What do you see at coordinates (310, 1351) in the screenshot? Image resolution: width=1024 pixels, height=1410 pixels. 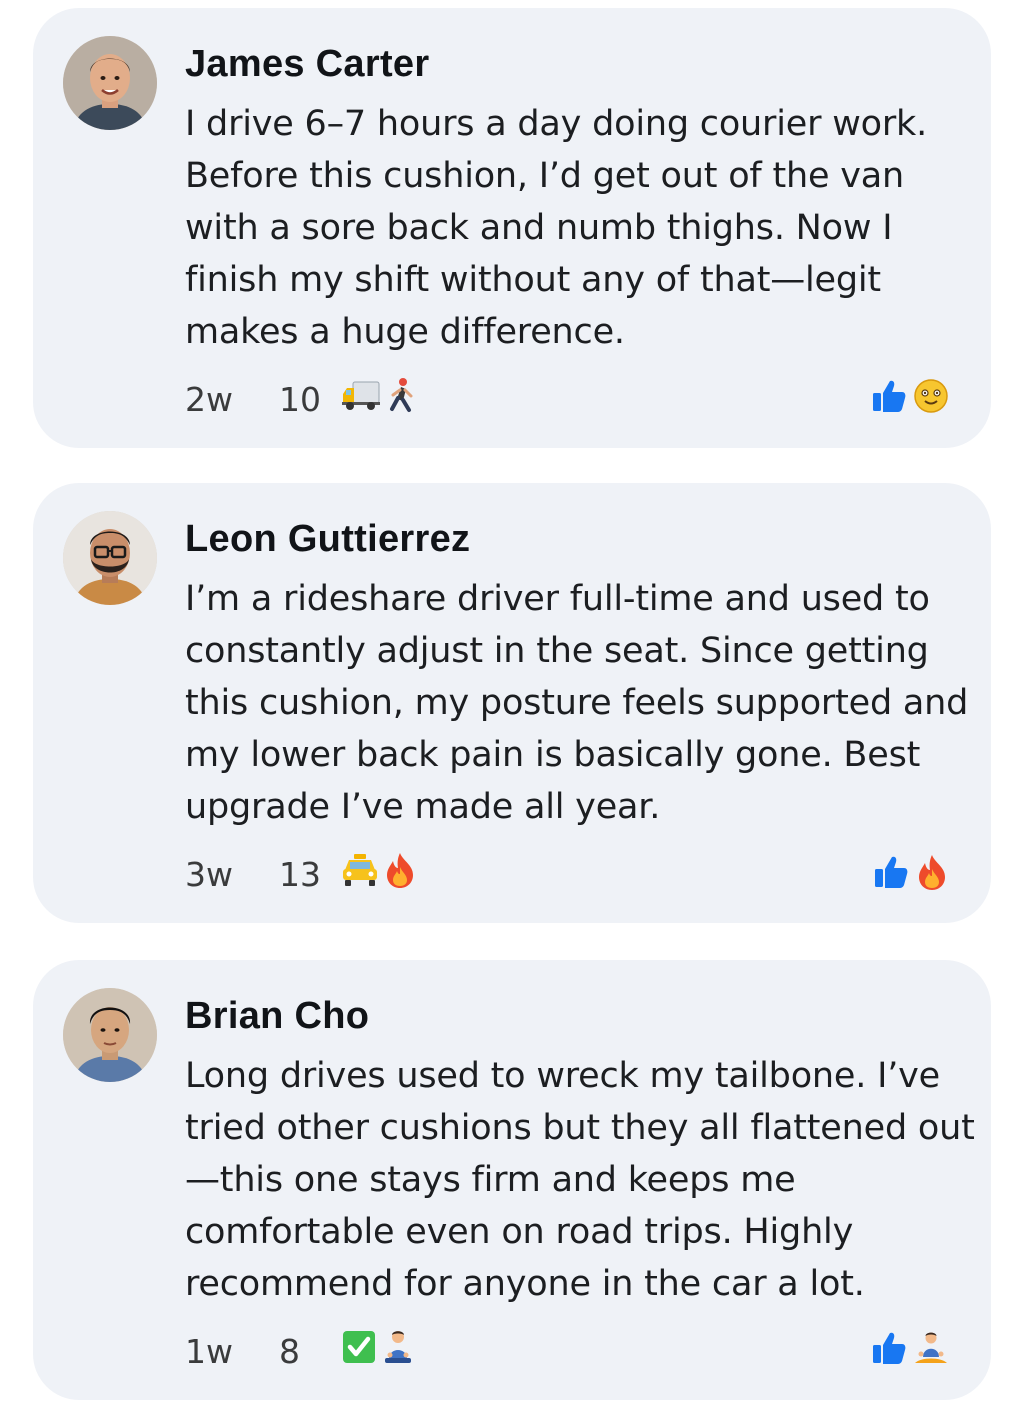 I see `reaction-count: 8` at bounding box center [310, 1351].